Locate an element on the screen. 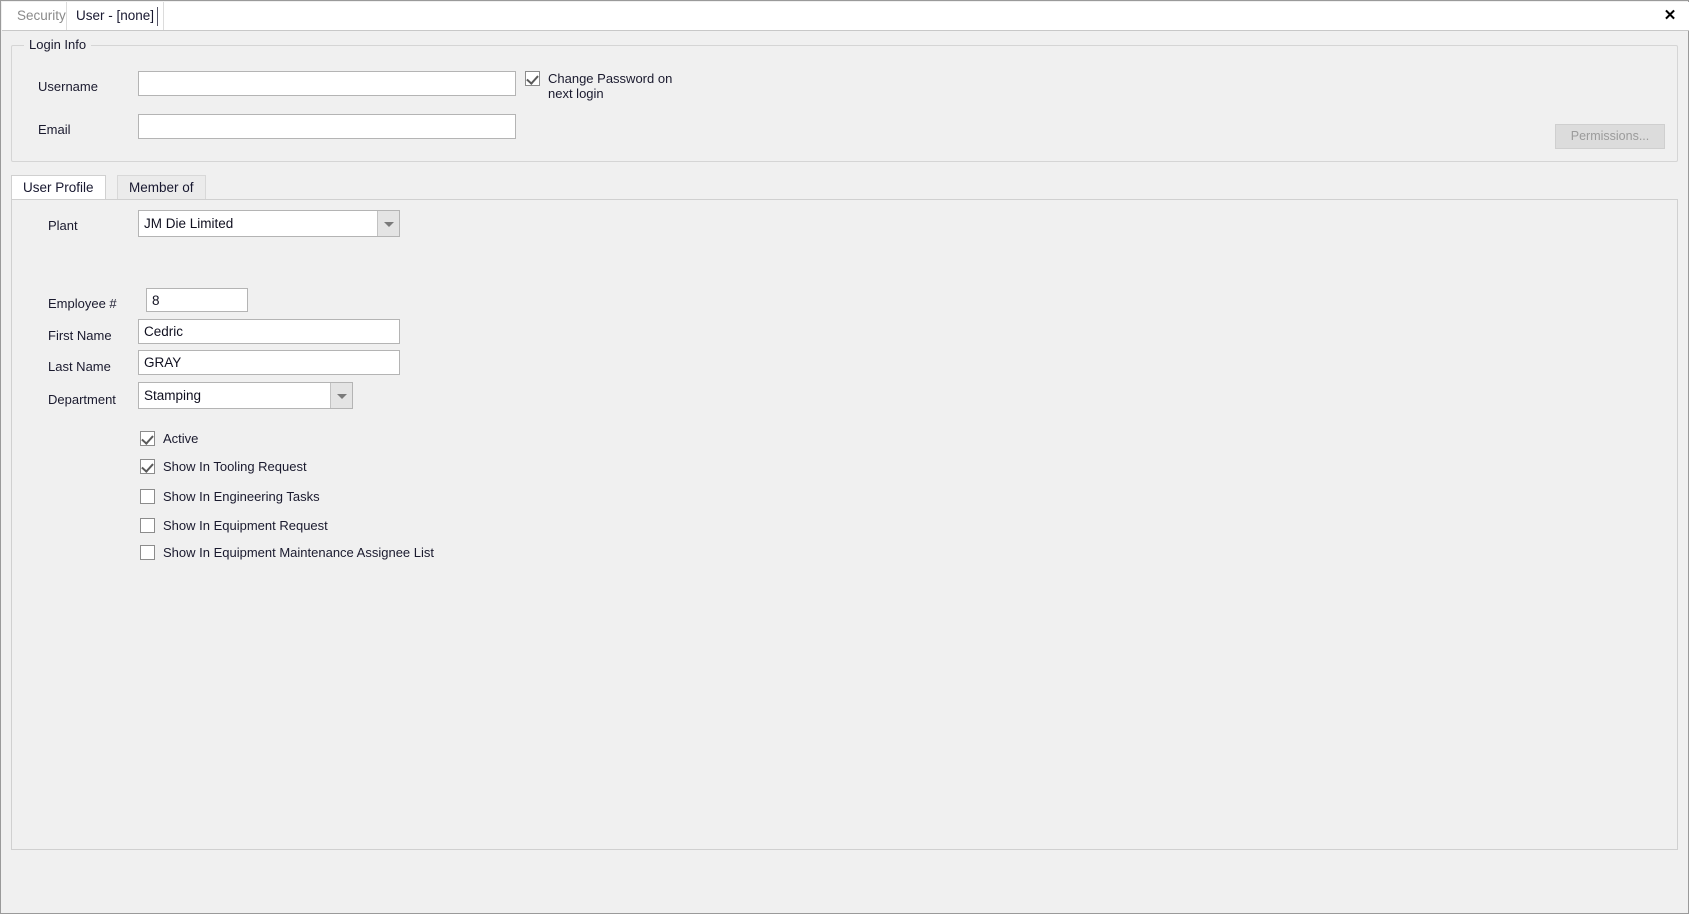 Image resolution: width=1689 pixels, height=914 pixels. active-checkbox: Active is located at coordinates (169, 438).